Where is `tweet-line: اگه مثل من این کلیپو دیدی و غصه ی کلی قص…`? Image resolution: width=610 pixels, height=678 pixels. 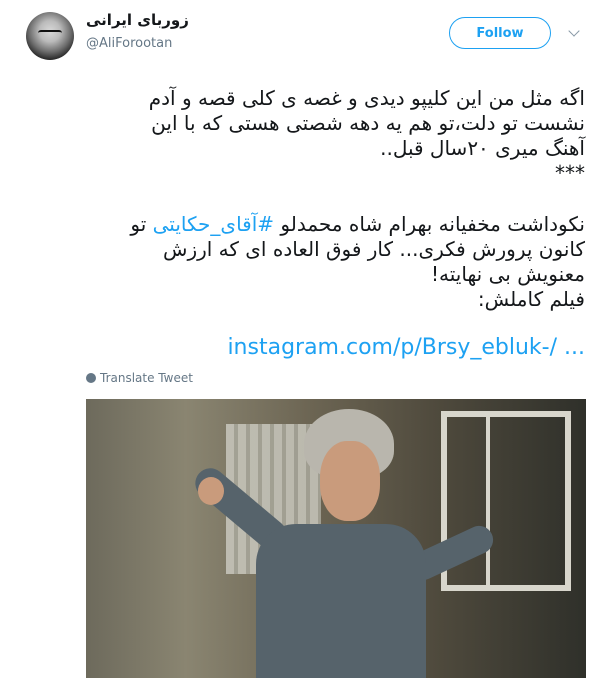 tweet-line: اگه مثل من این کلیپو دیدی و غصه ی کلی قص… is located at coordinates (366, 98).